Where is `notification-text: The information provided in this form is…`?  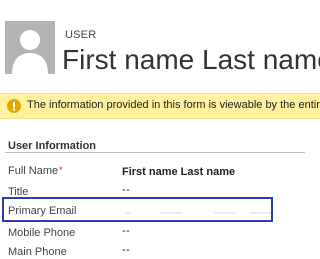
notification-text: The information provided in this form is… is located at coordinates (173, 105).